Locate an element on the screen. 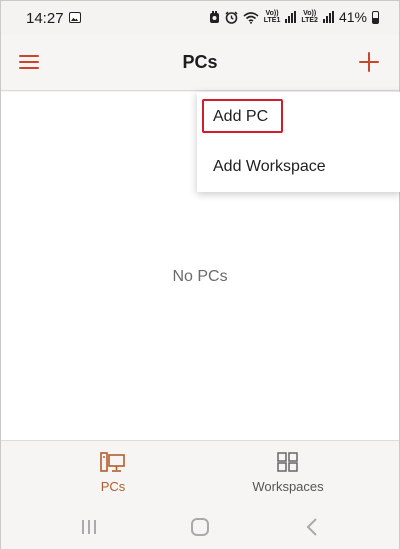 The height and width of the screenshot is (549, 400). sim1-volte-text: Vo)) is located at coordinates (272, 13).